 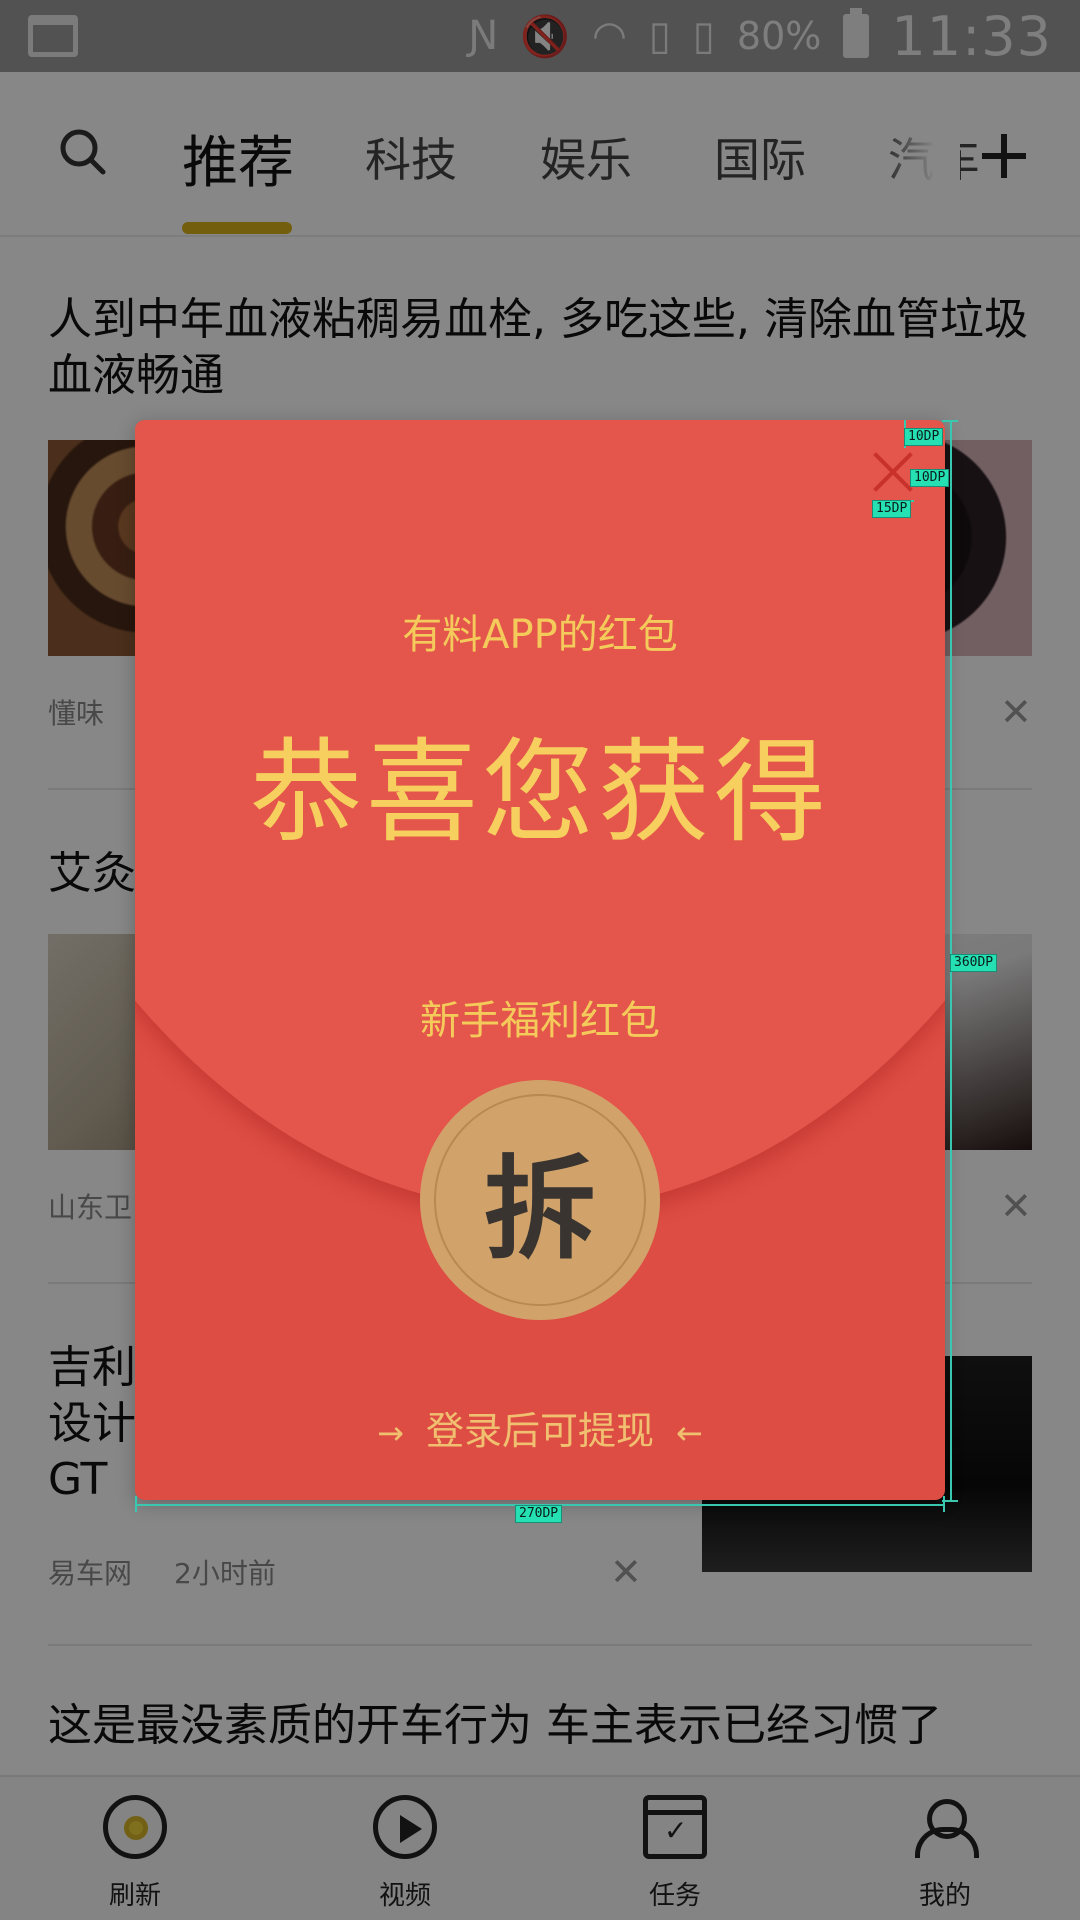 I want to click on arrow-right-icon: →, so click(x=390, y=1433).